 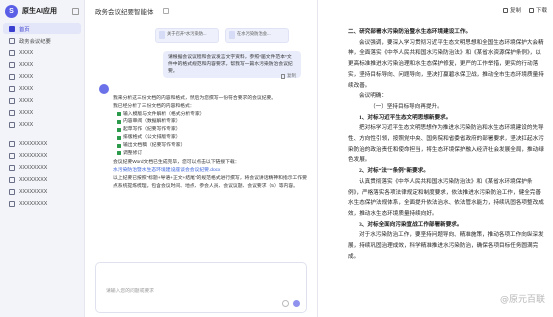 I want to click on collapse-sidebar-icon, so click(x=75, y=11).